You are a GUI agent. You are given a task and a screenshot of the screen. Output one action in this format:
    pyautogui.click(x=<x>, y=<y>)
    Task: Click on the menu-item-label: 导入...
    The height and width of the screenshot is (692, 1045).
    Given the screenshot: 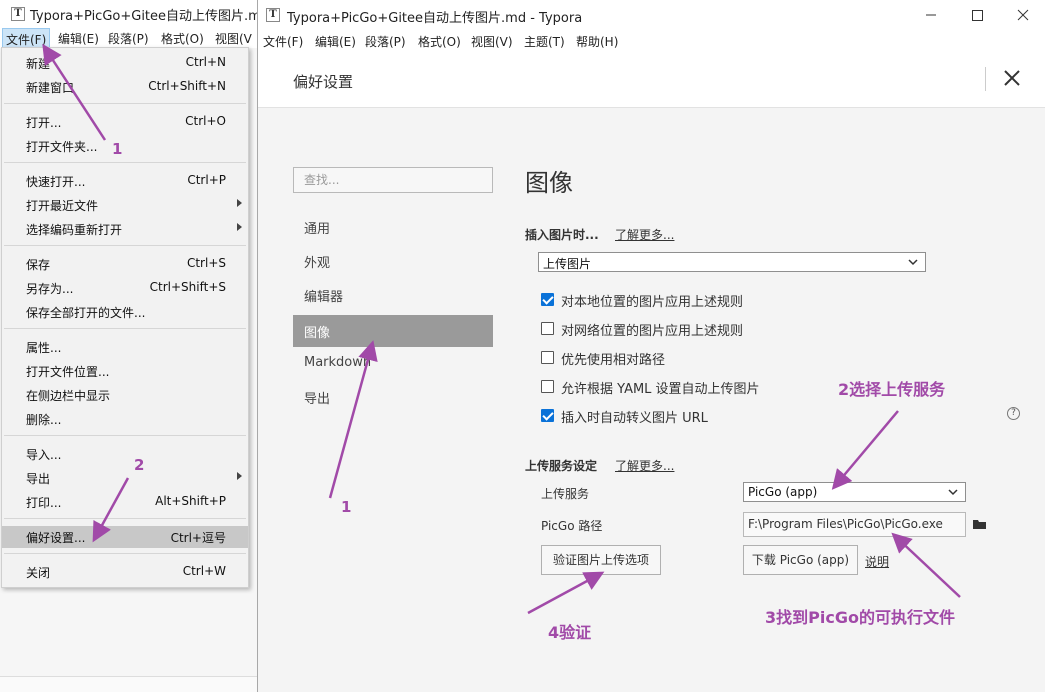 What is the action you would take?
    pyautogui.click(x=44, y=455)
    